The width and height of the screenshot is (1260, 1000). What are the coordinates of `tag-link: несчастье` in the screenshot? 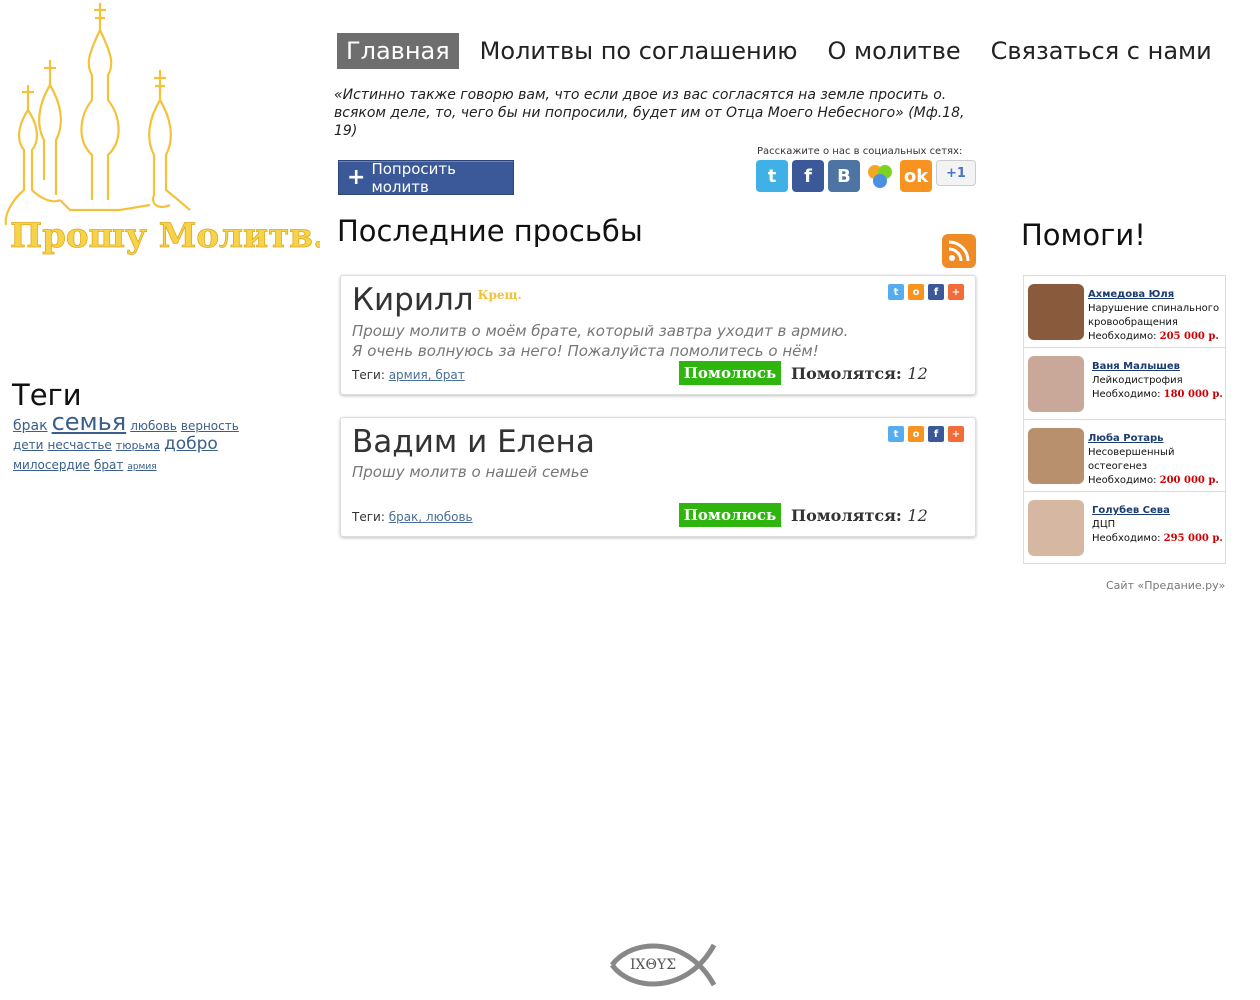 It's located at (79, 445).